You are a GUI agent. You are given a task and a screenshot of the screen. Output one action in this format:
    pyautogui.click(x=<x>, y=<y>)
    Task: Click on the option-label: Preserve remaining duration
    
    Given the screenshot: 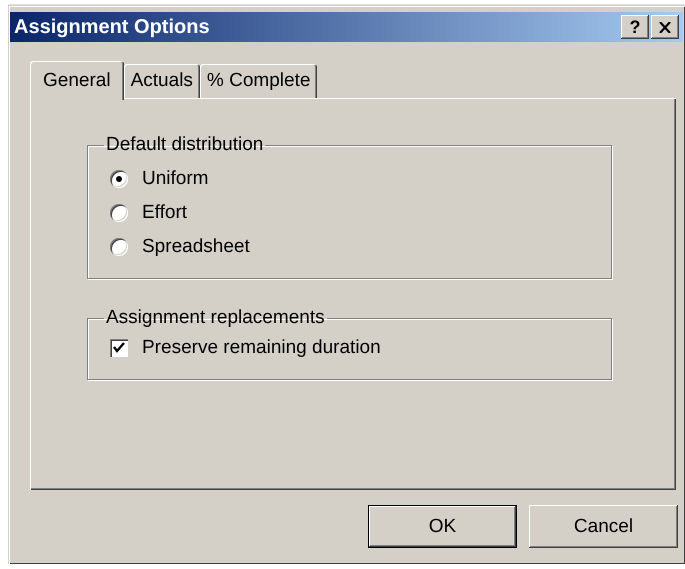 What is the action you would take?
    pyautogui.click(x=261, y=348)
    